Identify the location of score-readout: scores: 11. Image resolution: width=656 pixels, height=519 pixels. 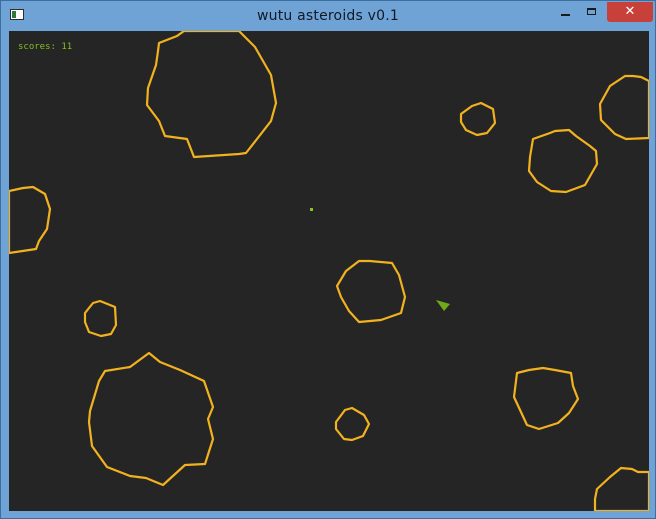
(45, 47).